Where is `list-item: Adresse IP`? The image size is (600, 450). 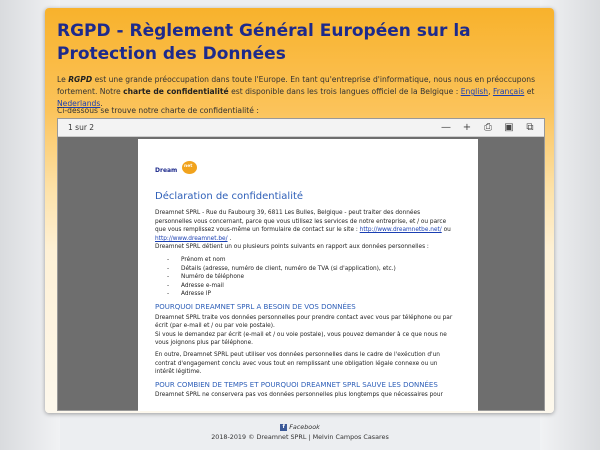 list-item: Adresse IP is located at coordinates (311, 294).